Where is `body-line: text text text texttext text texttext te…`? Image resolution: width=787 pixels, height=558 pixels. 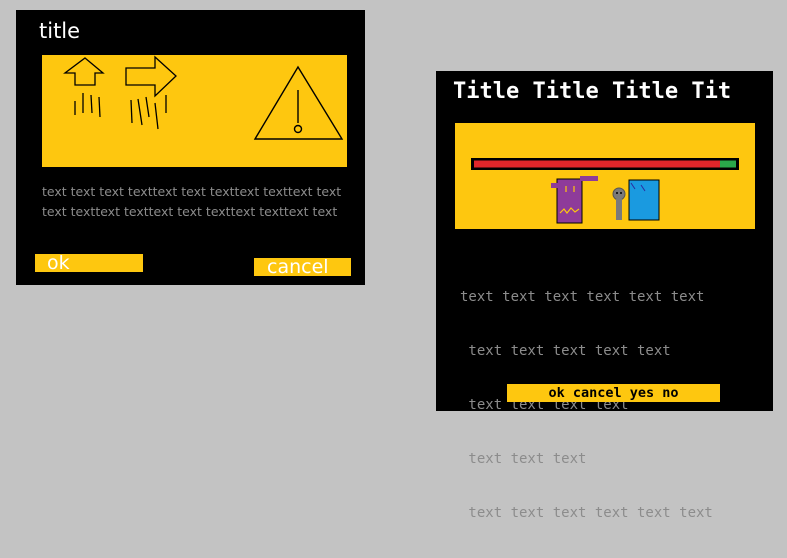 body-line: text text text texttext text texttext te… is located at coordinates (192, 191).